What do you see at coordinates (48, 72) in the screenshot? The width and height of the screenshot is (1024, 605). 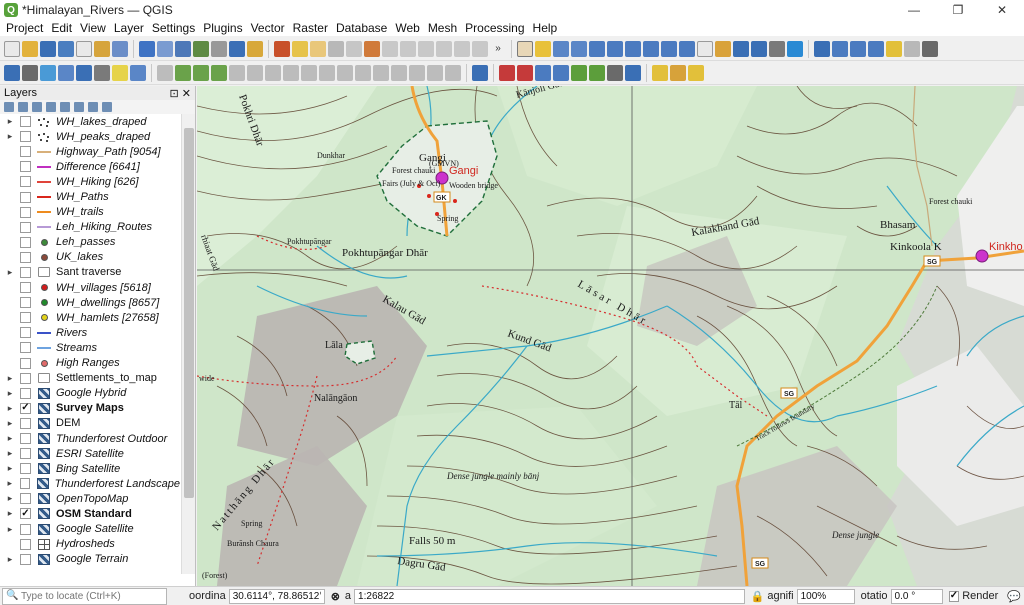 I see `processing-toolbox-icon` at bounding box center [48, 72].